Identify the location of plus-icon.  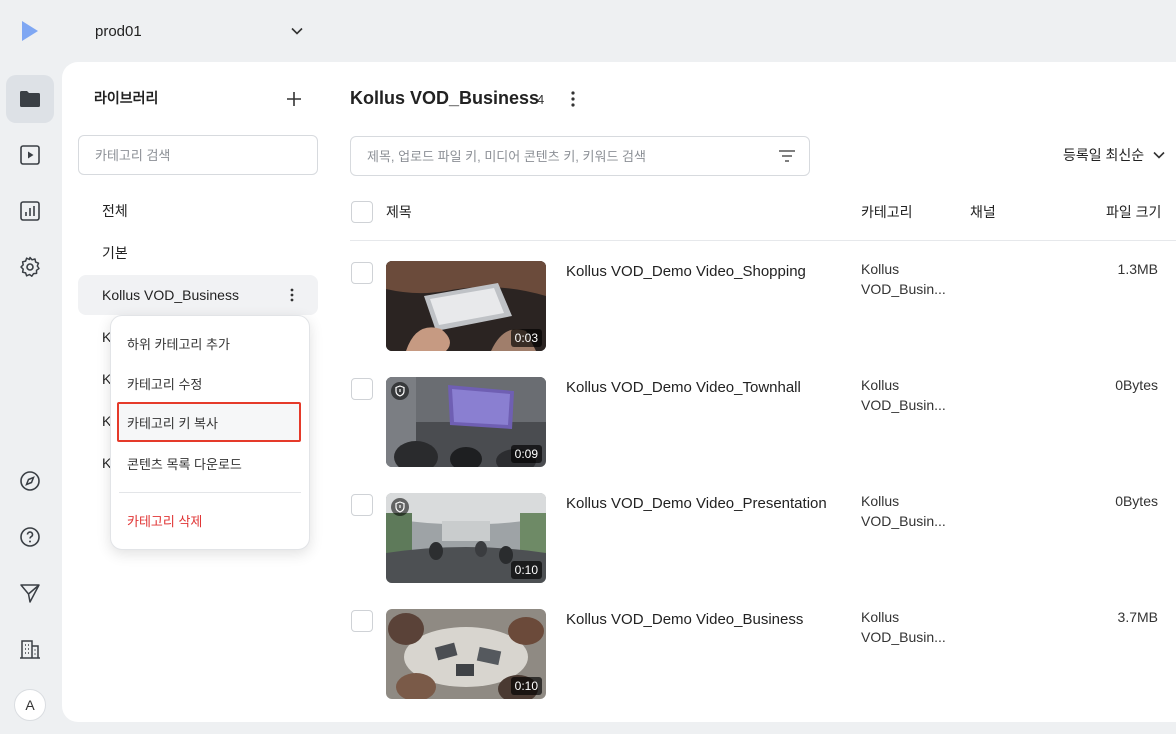
(294, 99).